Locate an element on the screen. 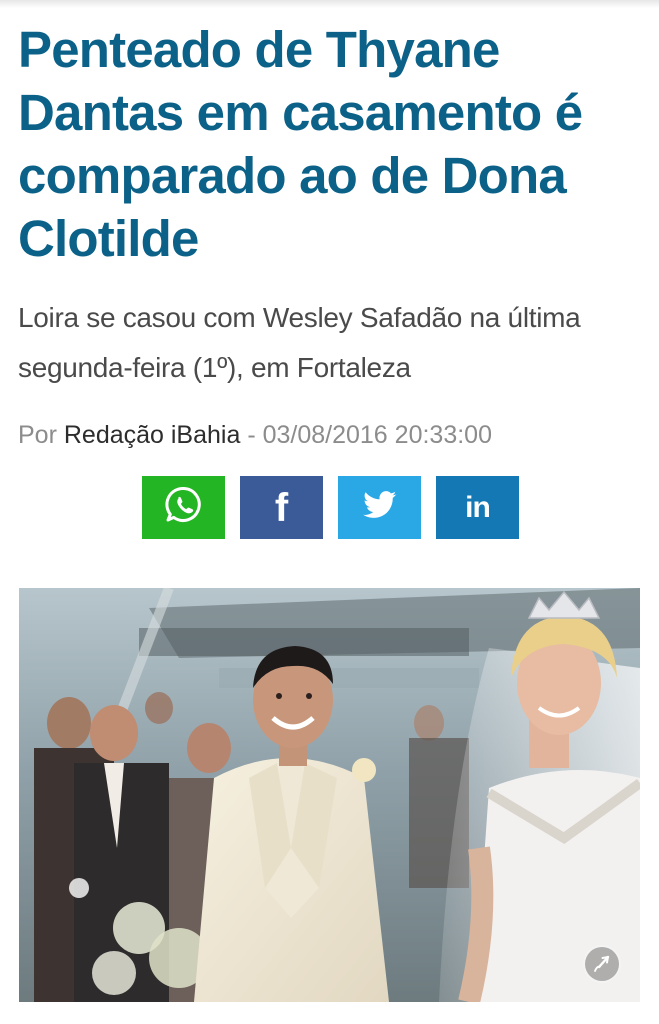 The height and width of the screenshot is (1024, 659). share-linkedin-button: in is located at coordinates (477, 507).